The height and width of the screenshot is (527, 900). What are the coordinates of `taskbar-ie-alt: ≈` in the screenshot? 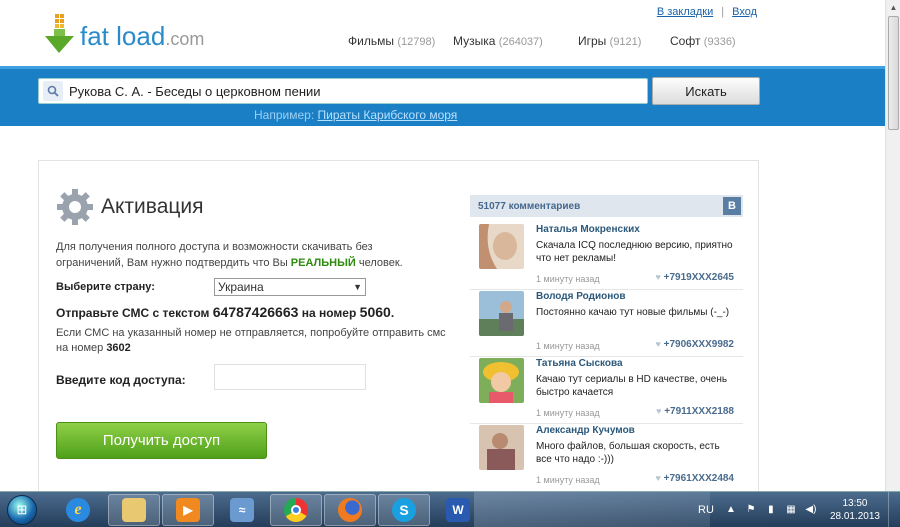 It's located at (242, 510).